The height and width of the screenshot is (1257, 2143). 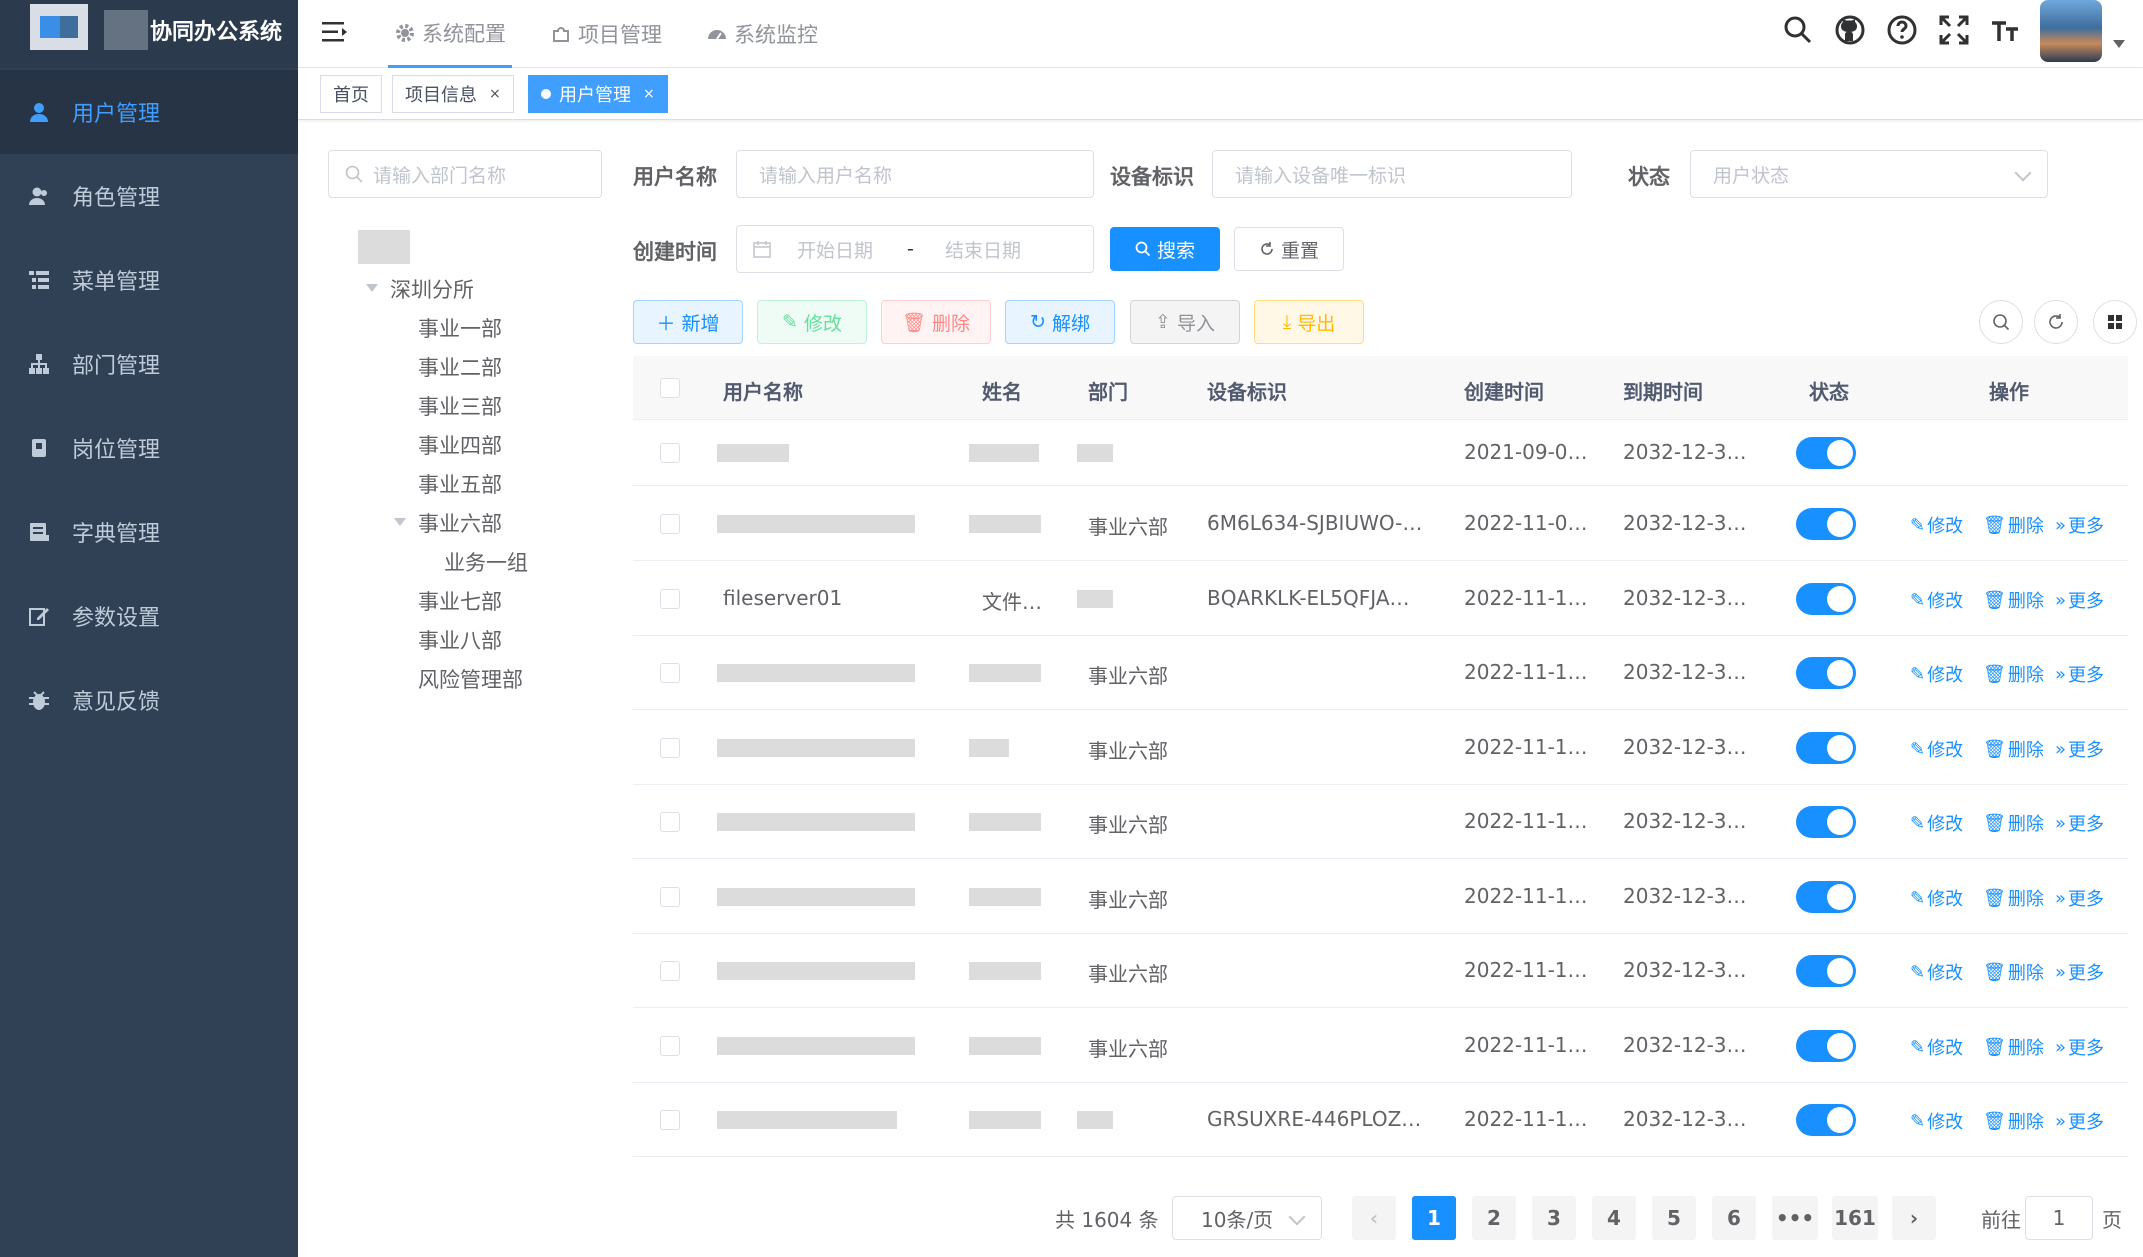 What do you see at coordinates (2006, 30) in the screenshot?
I see `font-size-icon` at bounding box center [2006, 30].